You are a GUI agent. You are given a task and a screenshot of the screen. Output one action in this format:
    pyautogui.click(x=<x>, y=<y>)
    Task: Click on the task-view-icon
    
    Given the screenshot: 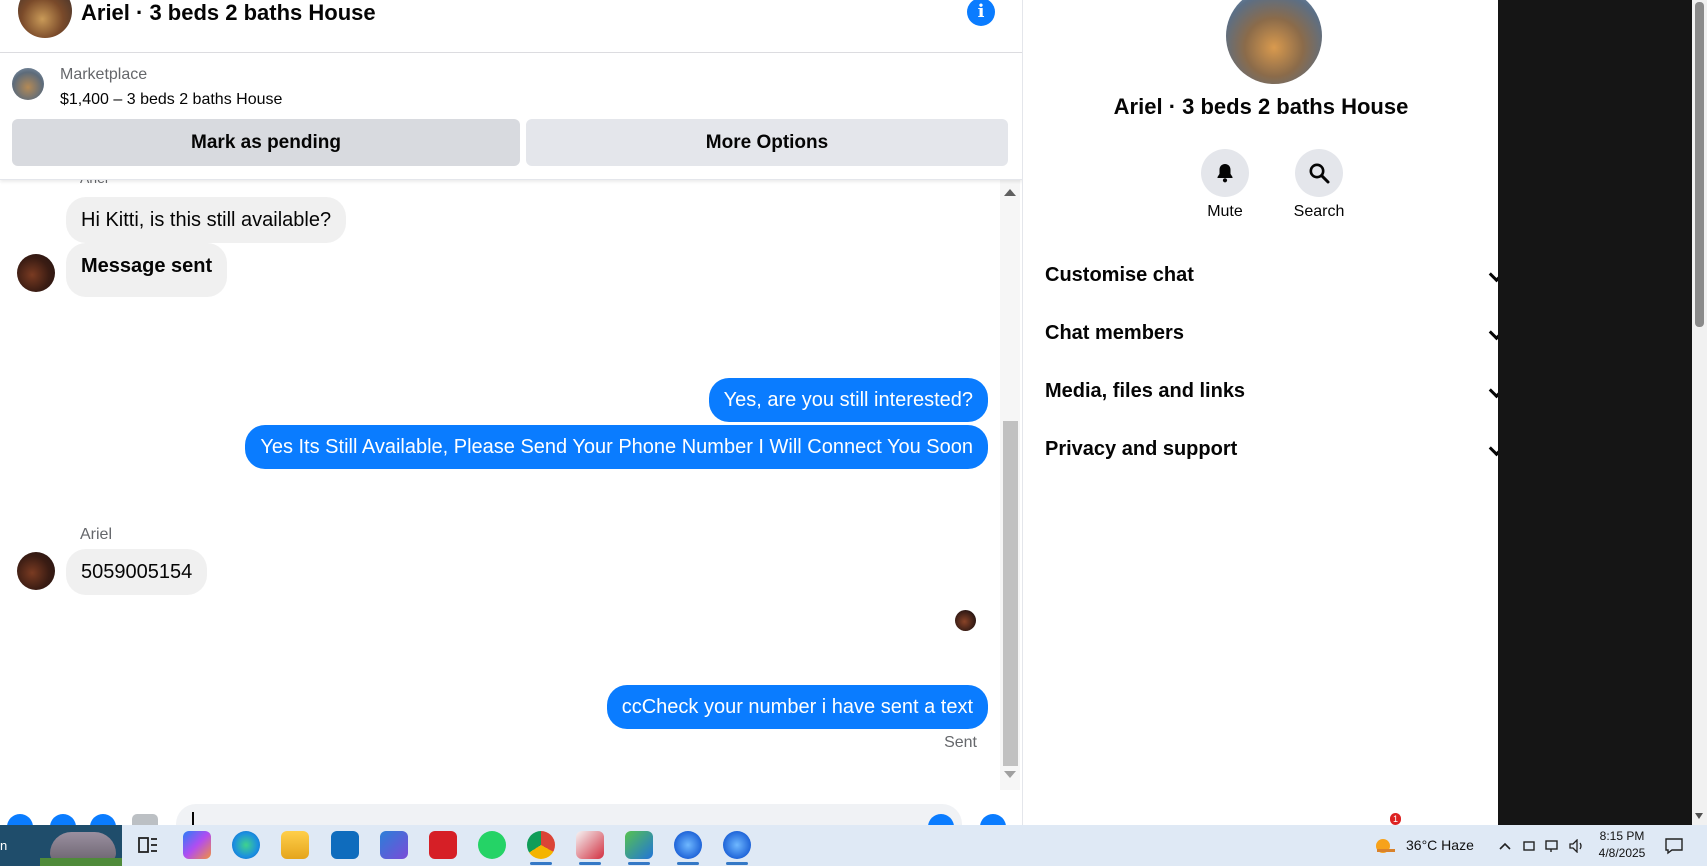 What is the action you would take?
    pyautogui.click(x=147, y=845)
    